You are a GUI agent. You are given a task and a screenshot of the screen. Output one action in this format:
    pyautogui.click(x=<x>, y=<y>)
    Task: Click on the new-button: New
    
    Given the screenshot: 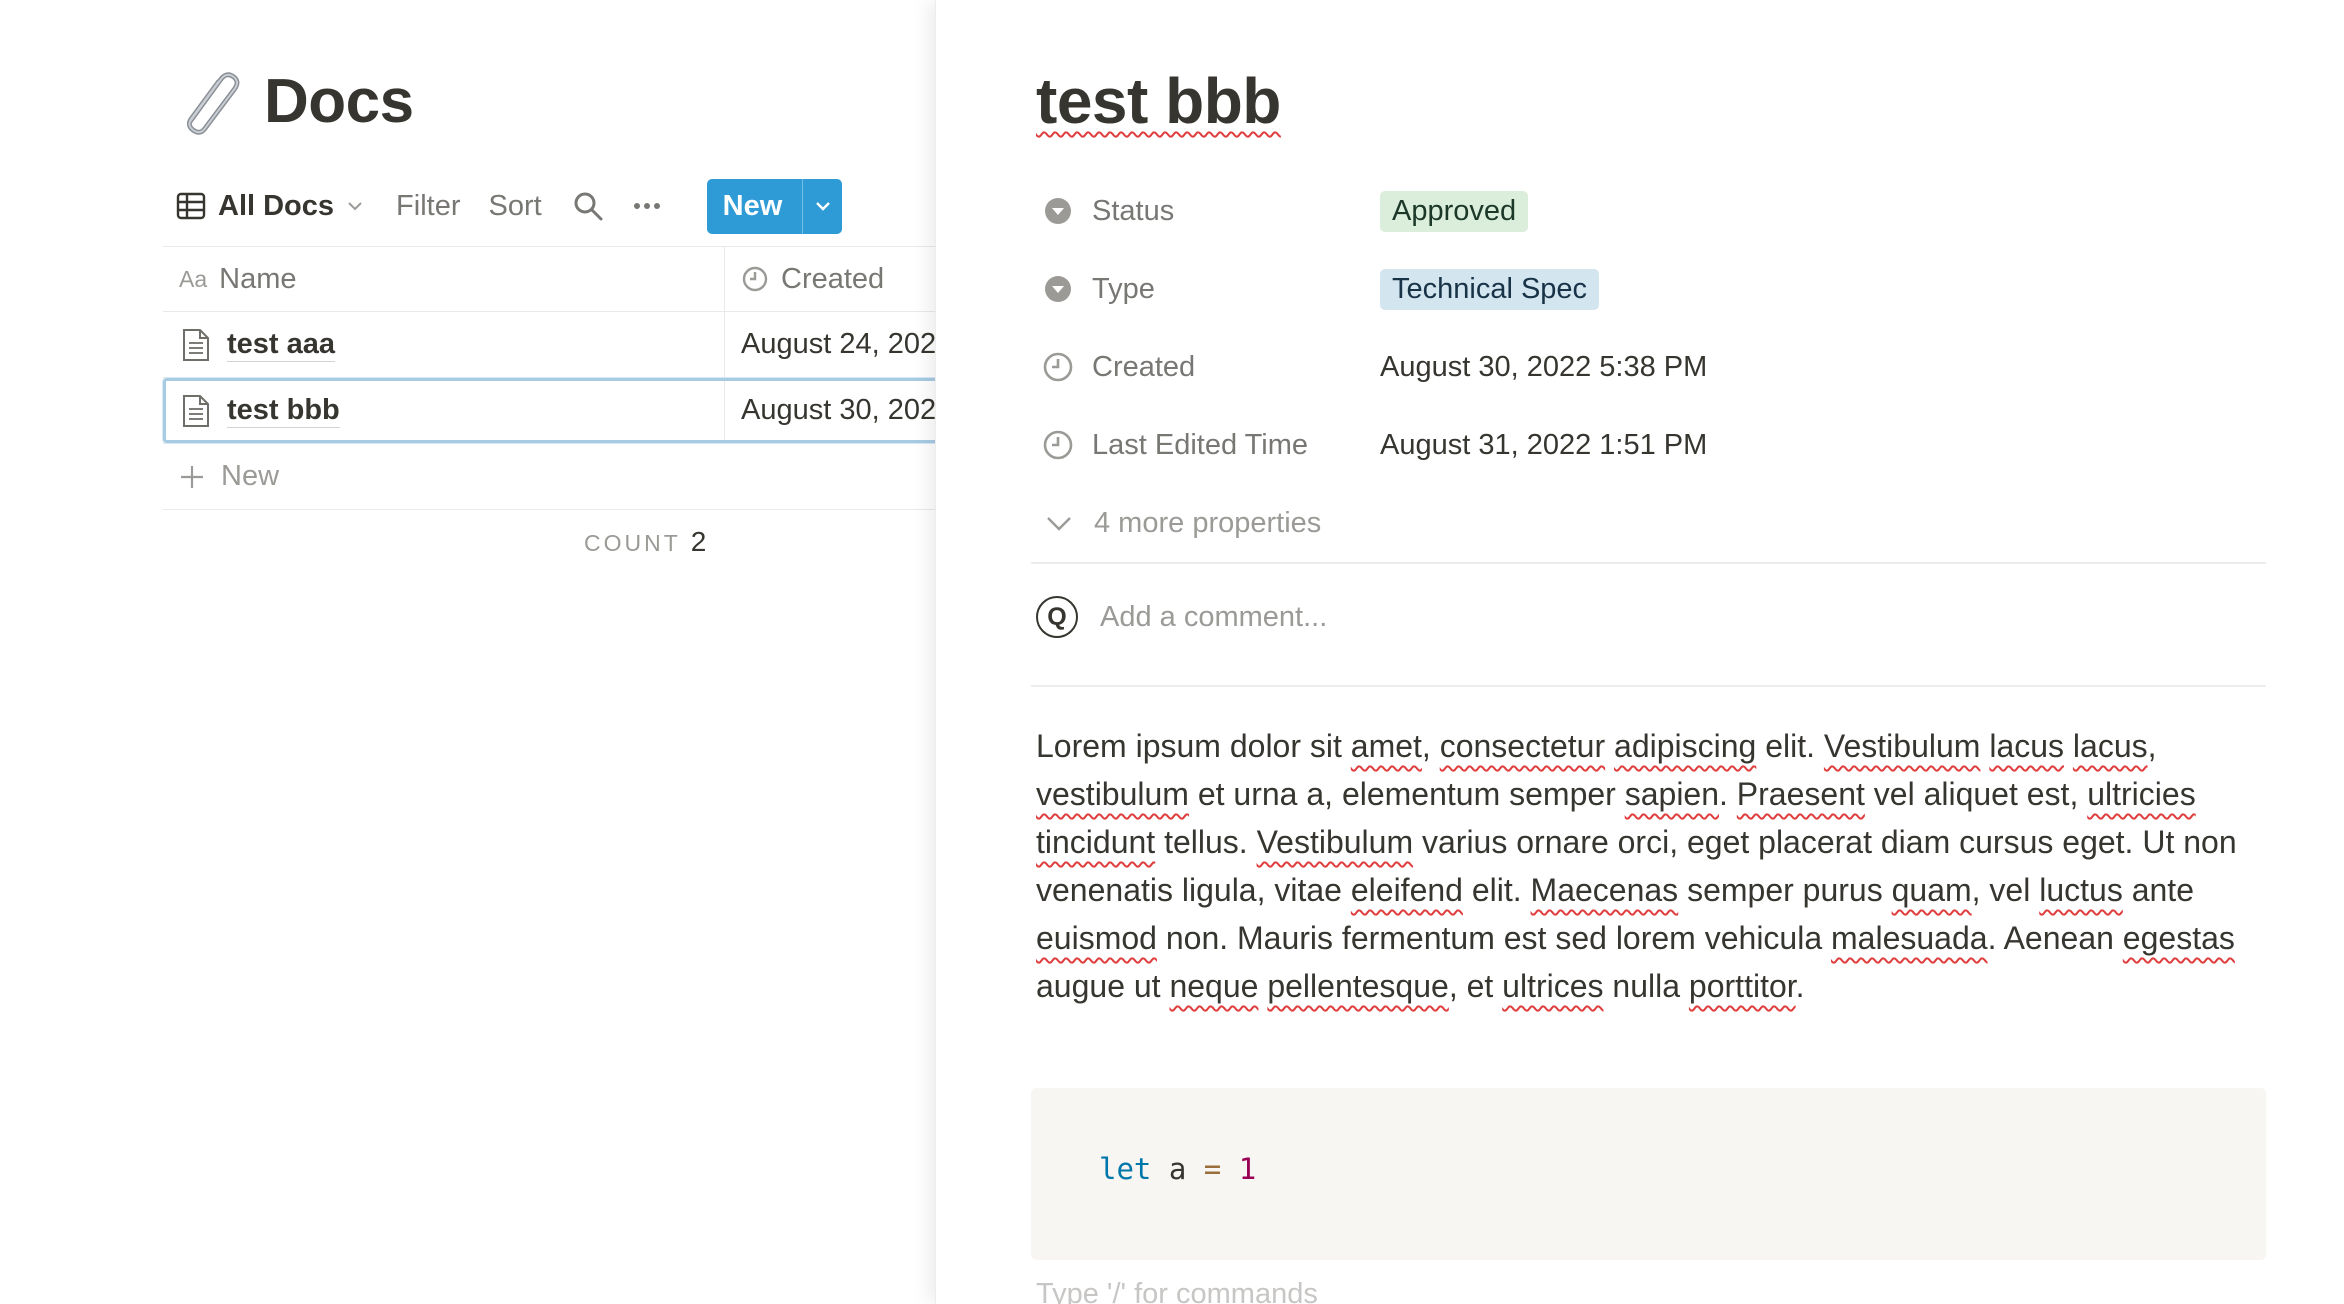 What is the action you would take?
    pyautogui.click(x=755, y=206)
    